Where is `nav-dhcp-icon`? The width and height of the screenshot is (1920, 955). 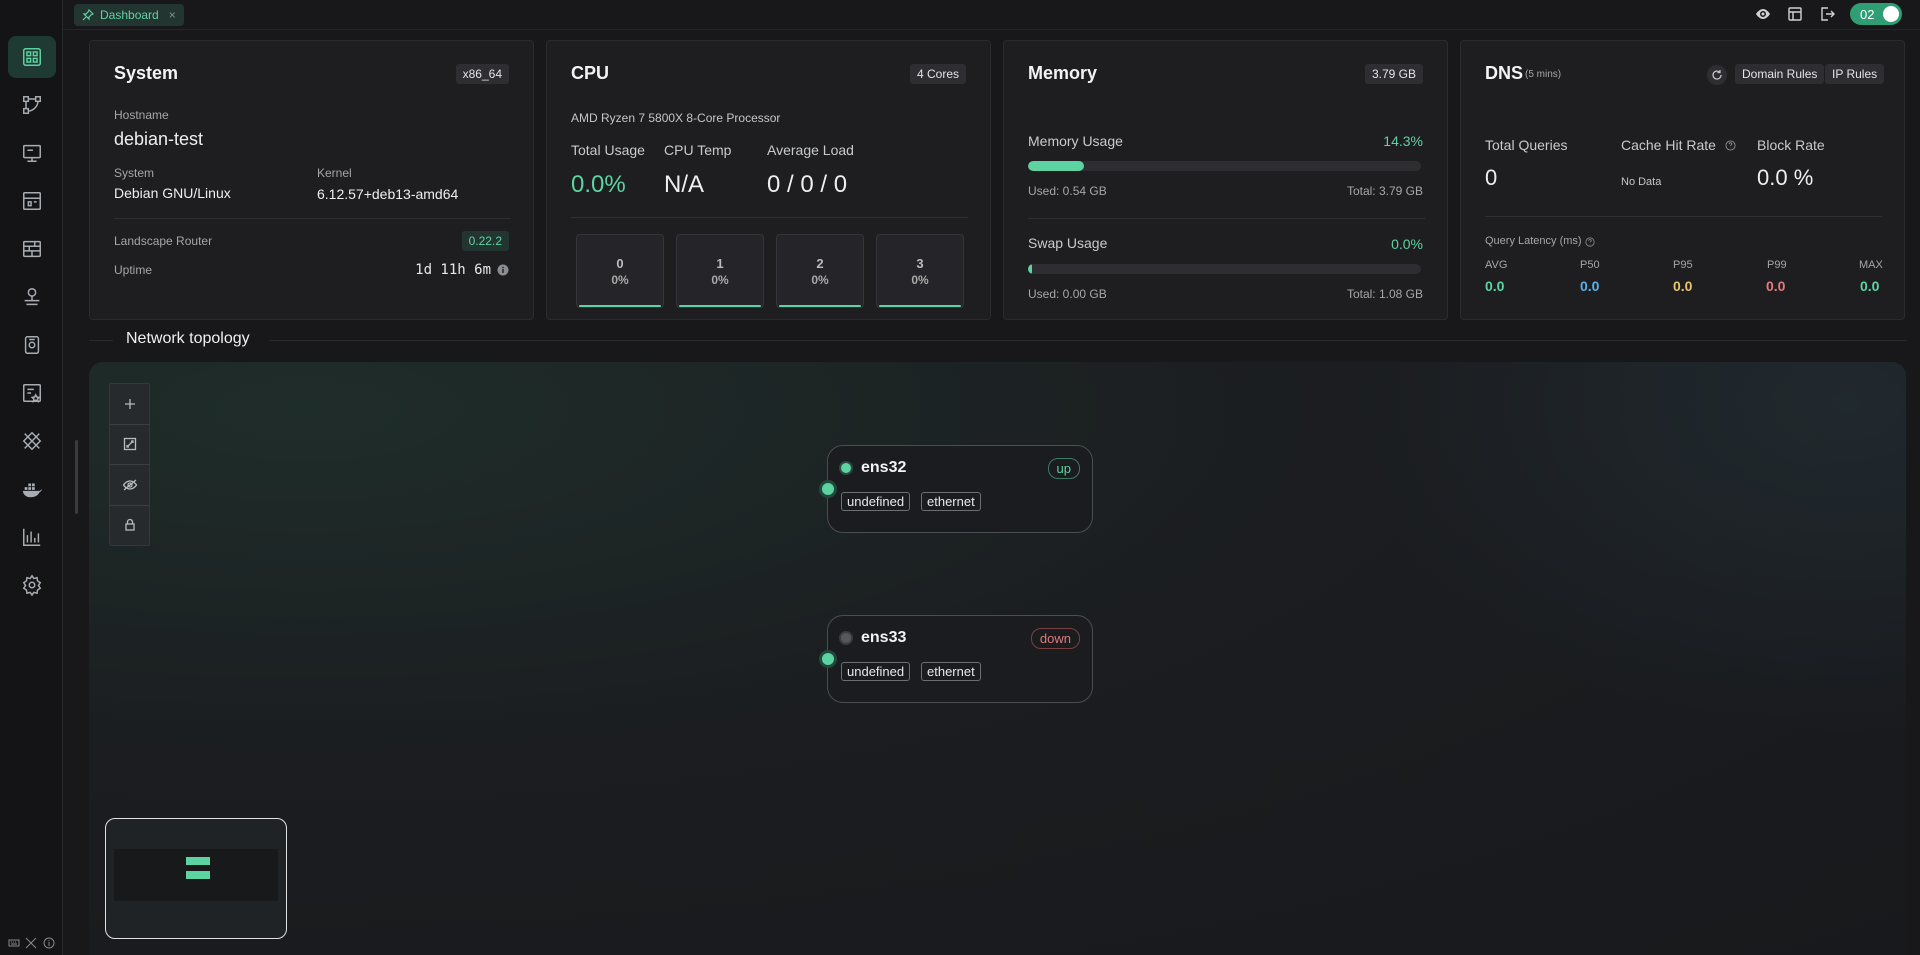 nav-dhcp-icon is located at coordinates (32, 201).